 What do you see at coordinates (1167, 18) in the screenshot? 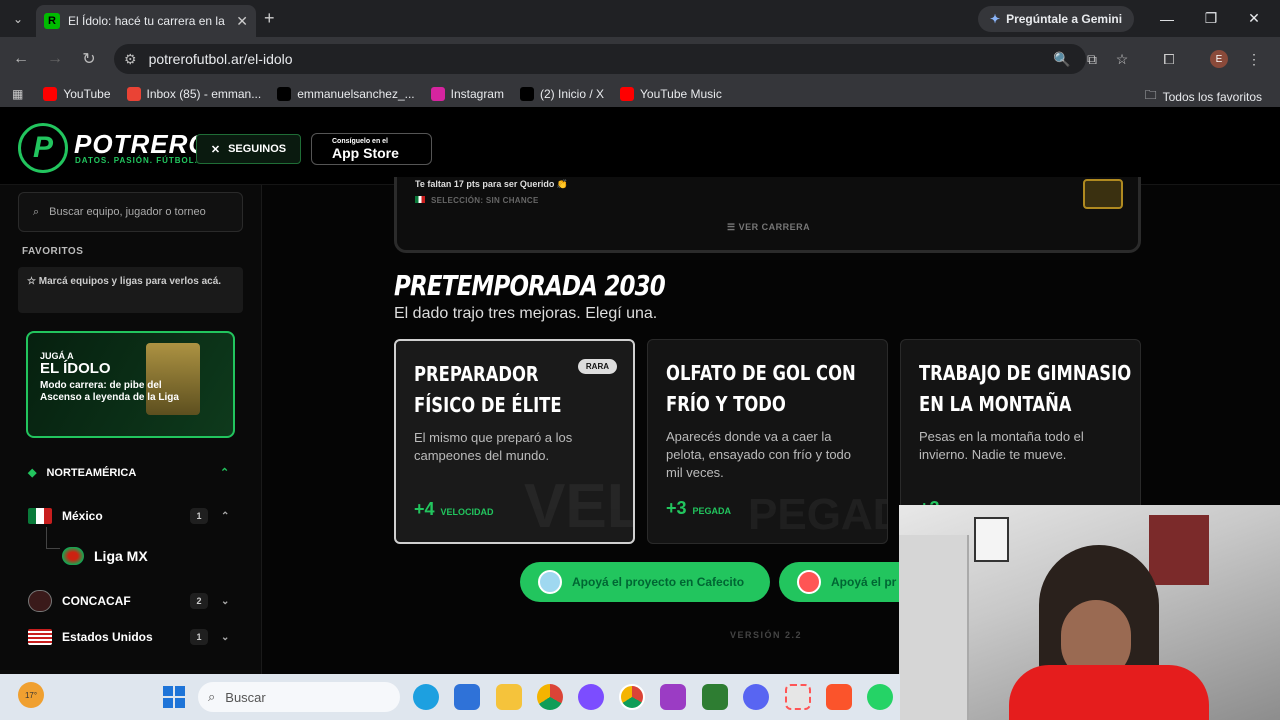
I see `minimize-icon: —` at bounding box center [1167, 18].